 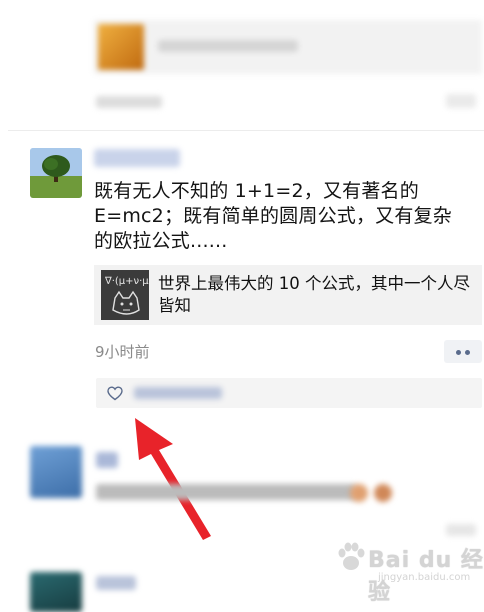 I want to click on baidu-jingyan-watermark: Bai du 经验 jingyan.baidu.com, so click(x=409, y=571).